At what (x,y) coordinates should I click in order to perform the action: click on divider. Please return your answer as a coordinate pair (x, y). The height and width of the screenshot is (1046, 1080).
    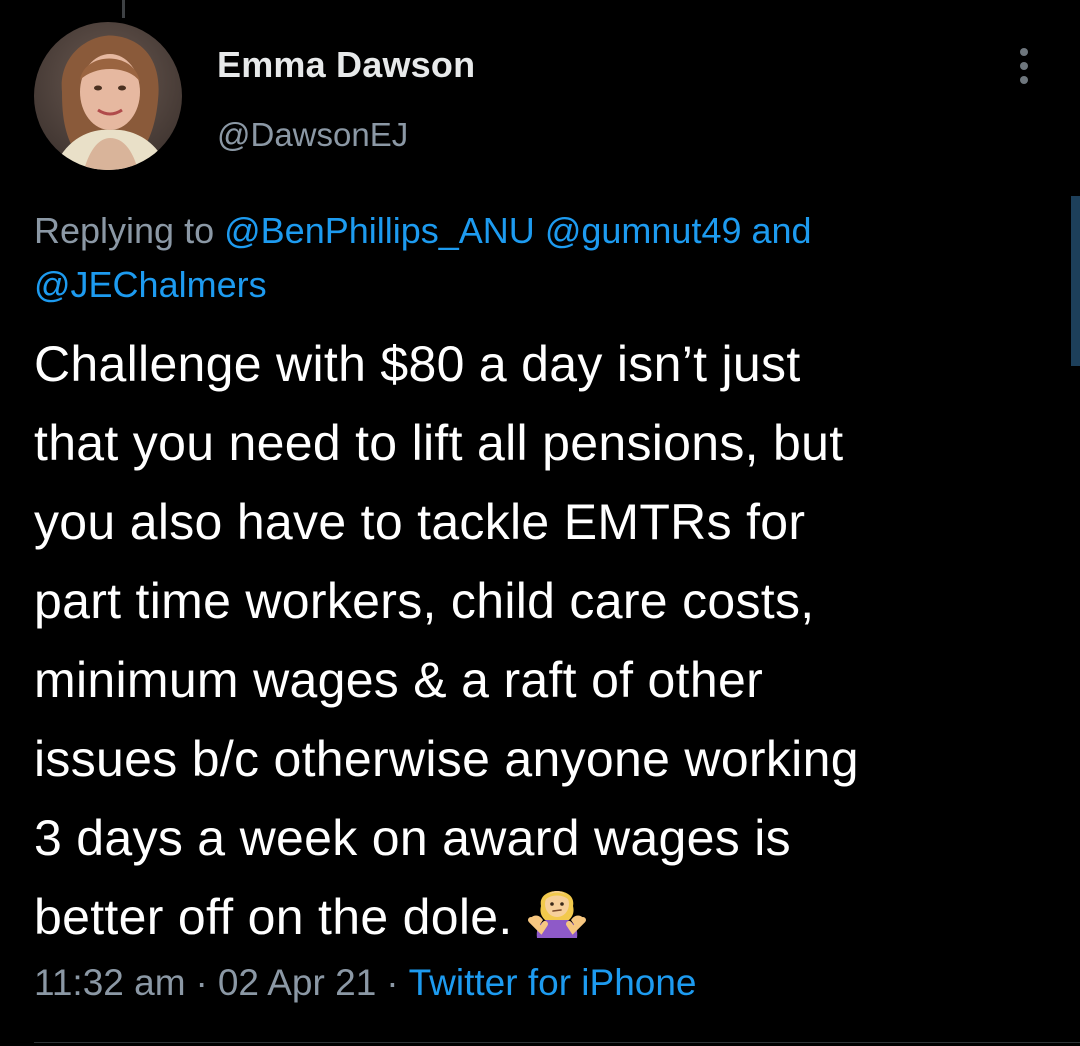
    Looking at the image, I should click on (557, 1042).